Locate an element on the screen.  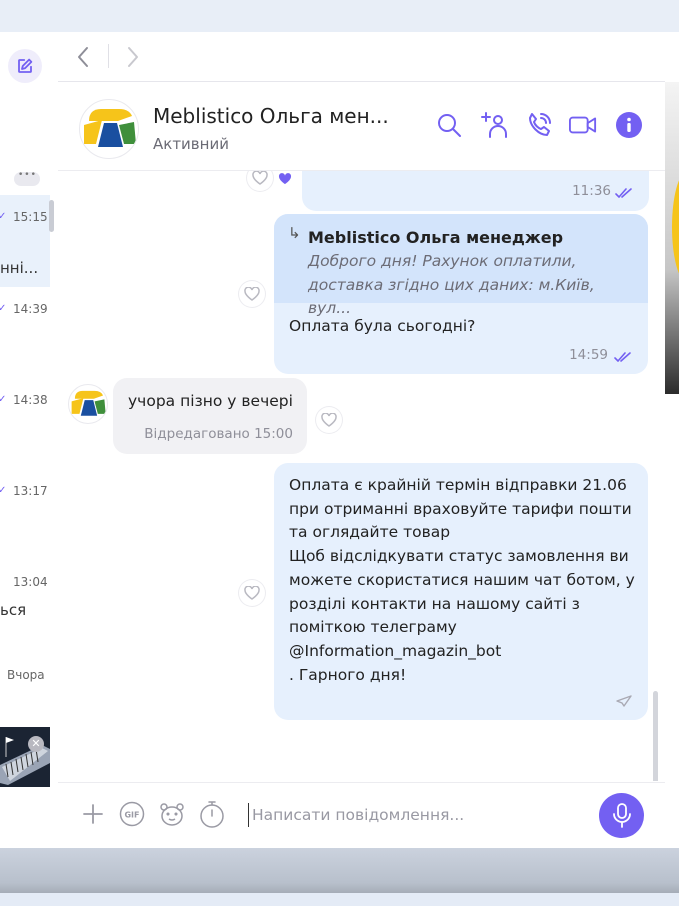
message-line: Оплата є крайній термін відправки 21.06 is located at coordinates (458, 485).